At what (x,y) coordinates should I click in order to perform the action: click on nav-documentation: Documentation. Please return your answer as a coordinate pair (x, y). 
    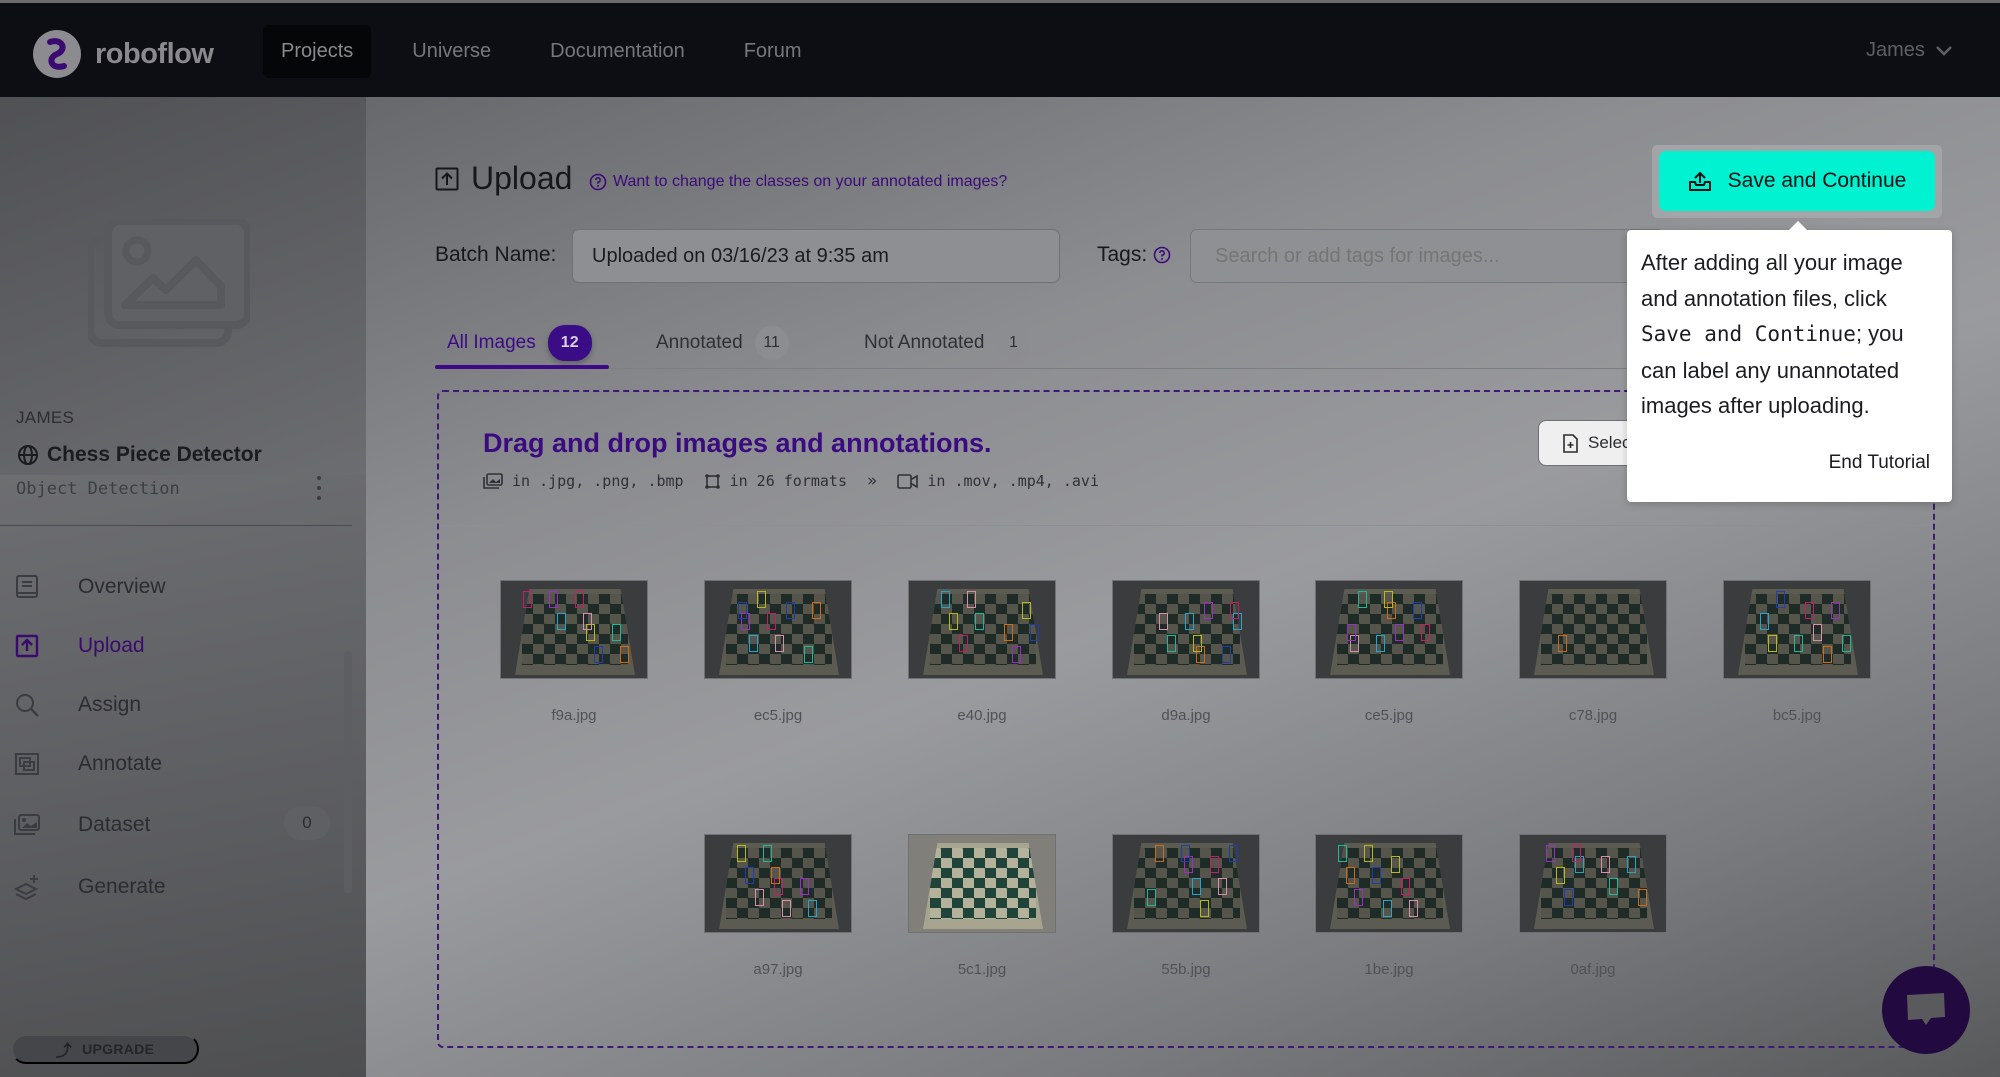
    Looking at the image, I should click on (617, 51).